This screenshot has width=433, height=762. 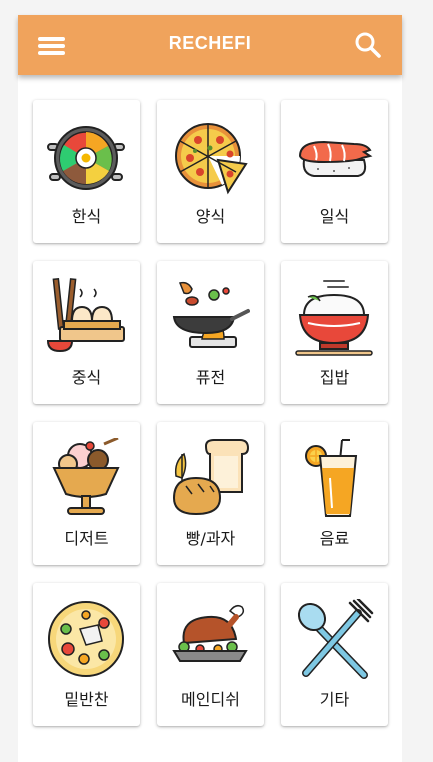 What do you see at coordinates (211, 159) in the screenshot?
I see `pizza-icon` at bounding box center [211, 159].